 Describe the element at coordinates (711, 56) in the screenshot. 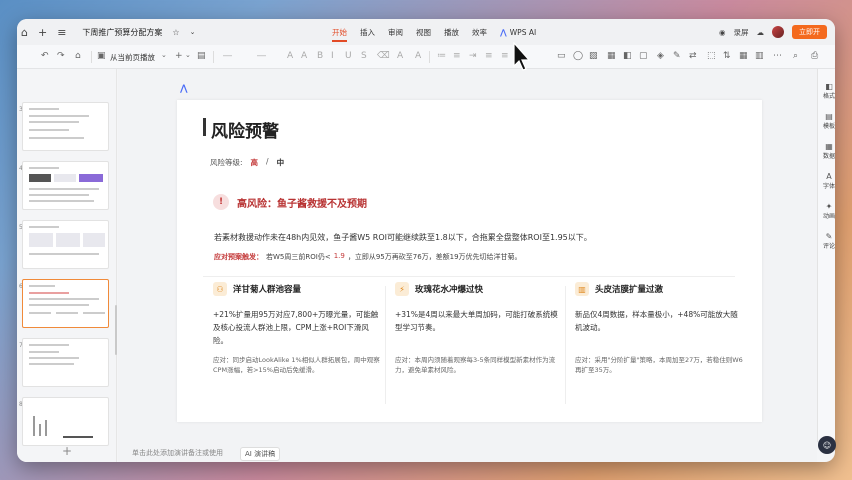

I see `select-icon: ⬚` at that location.